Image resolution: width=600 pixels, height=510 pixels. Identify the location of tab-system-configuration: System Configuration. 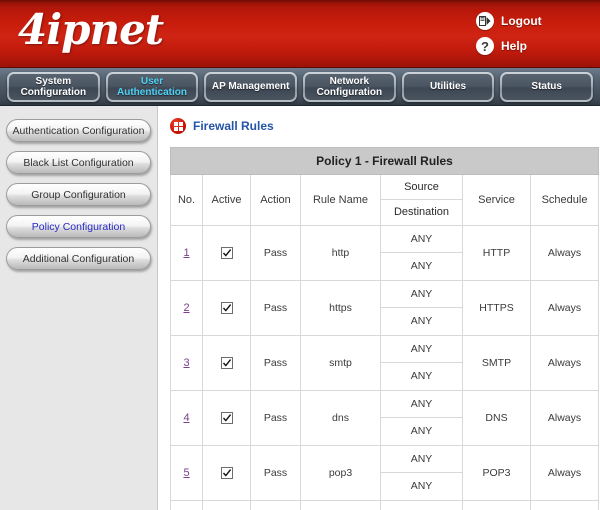
(53, 86).